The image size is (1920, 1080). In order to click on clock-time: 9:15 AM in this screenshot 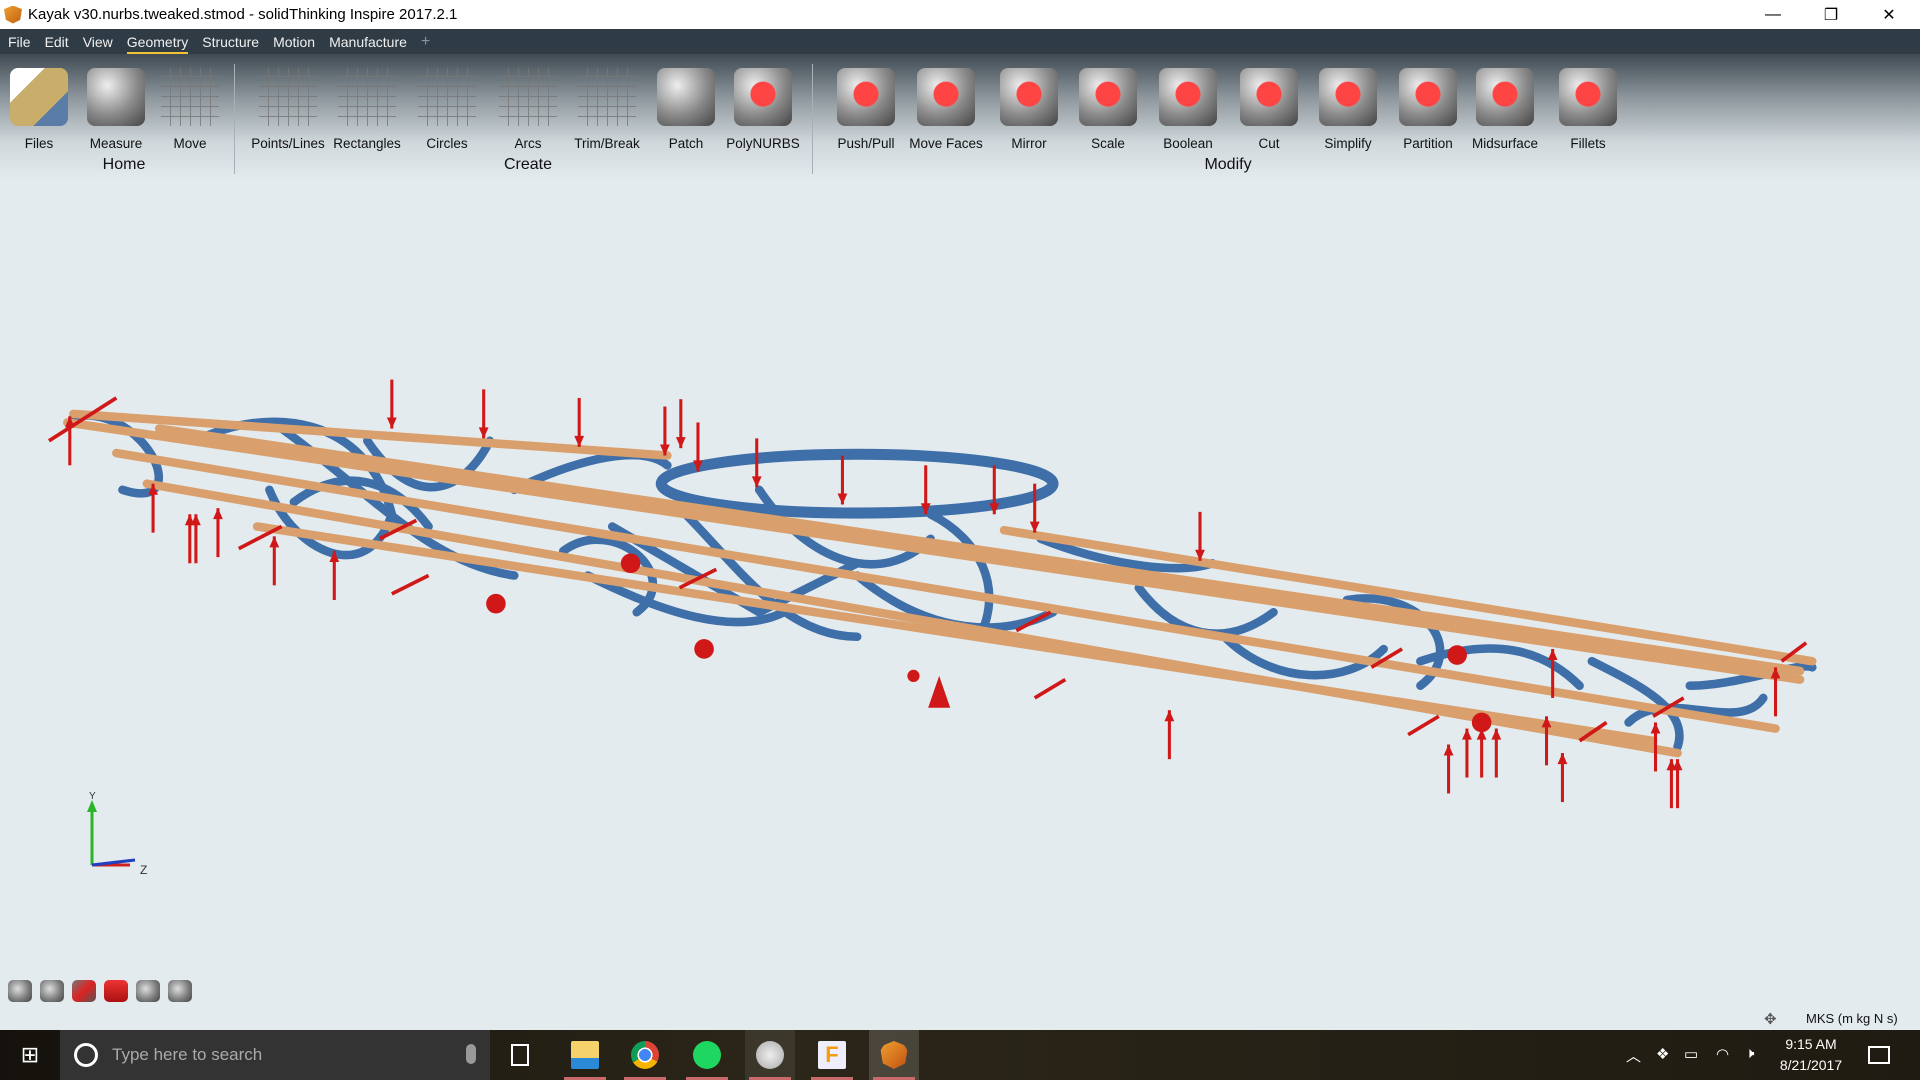, I will do `click(1811, 1044)`.